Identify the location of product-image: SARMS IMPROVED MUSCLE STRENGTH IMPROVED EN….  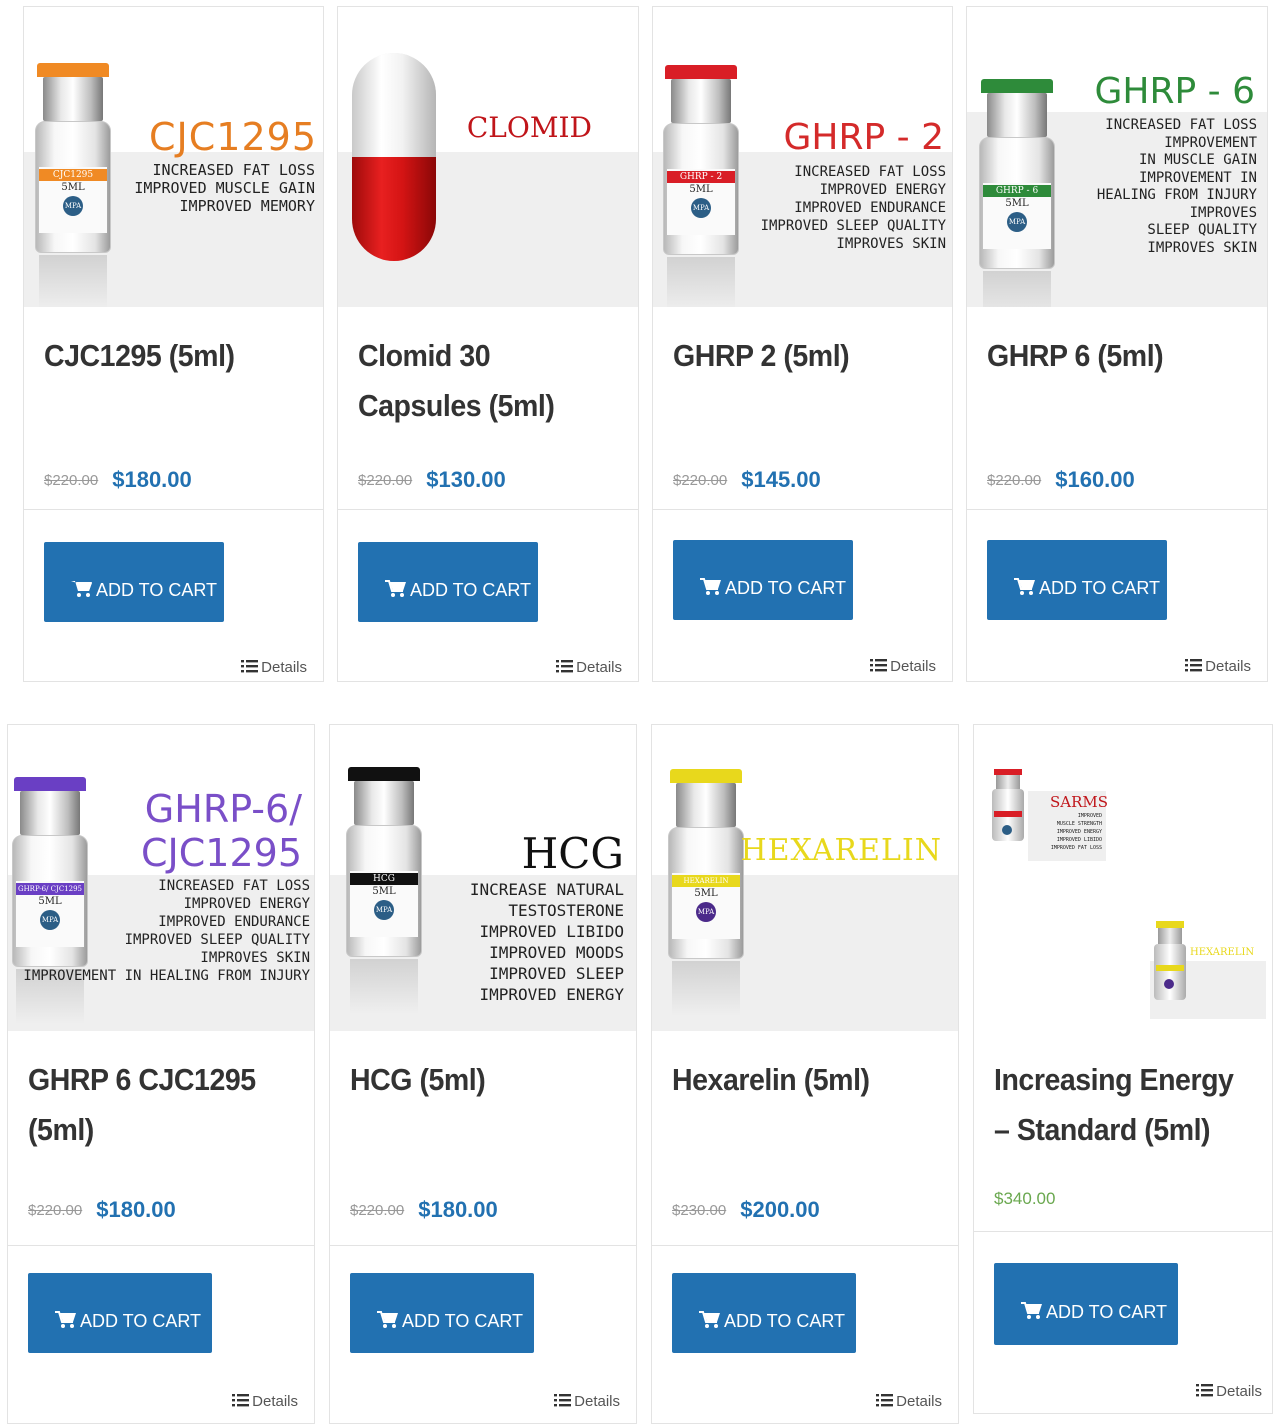
(1123, 878).